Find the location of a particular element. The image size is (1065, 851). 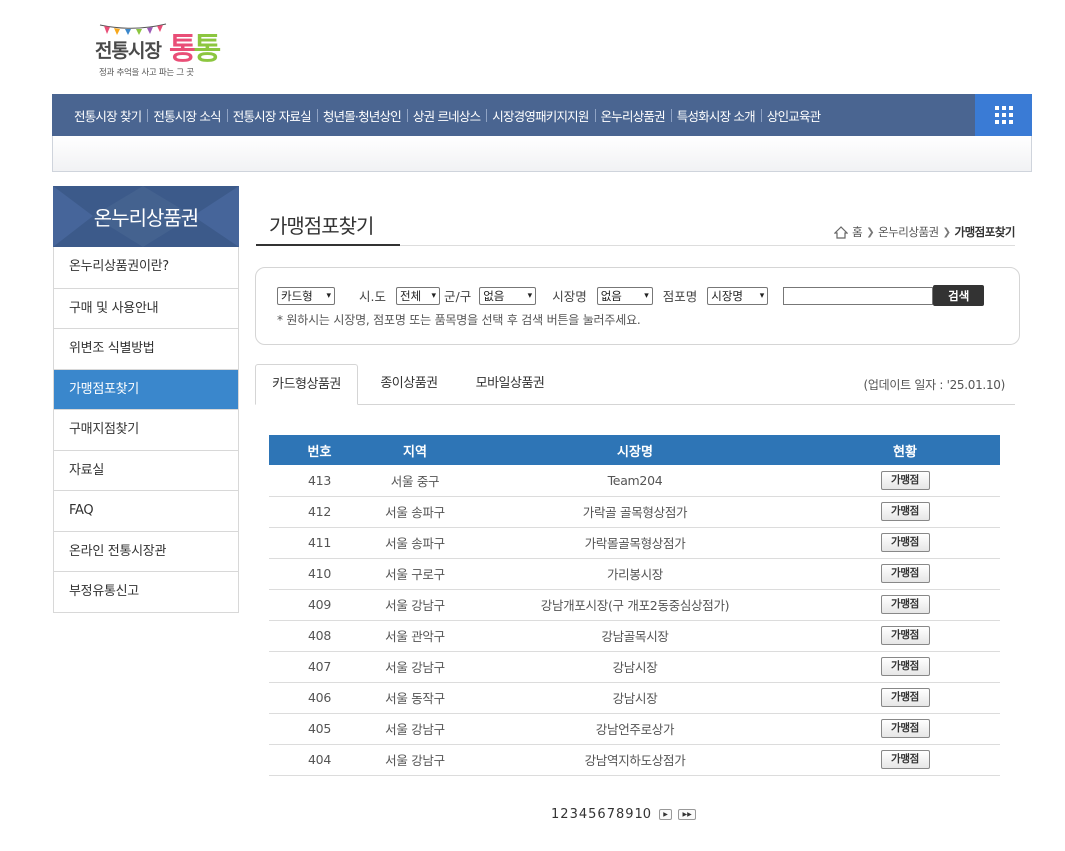

sido-label: 시.도 is located at coordinates (372, 296).